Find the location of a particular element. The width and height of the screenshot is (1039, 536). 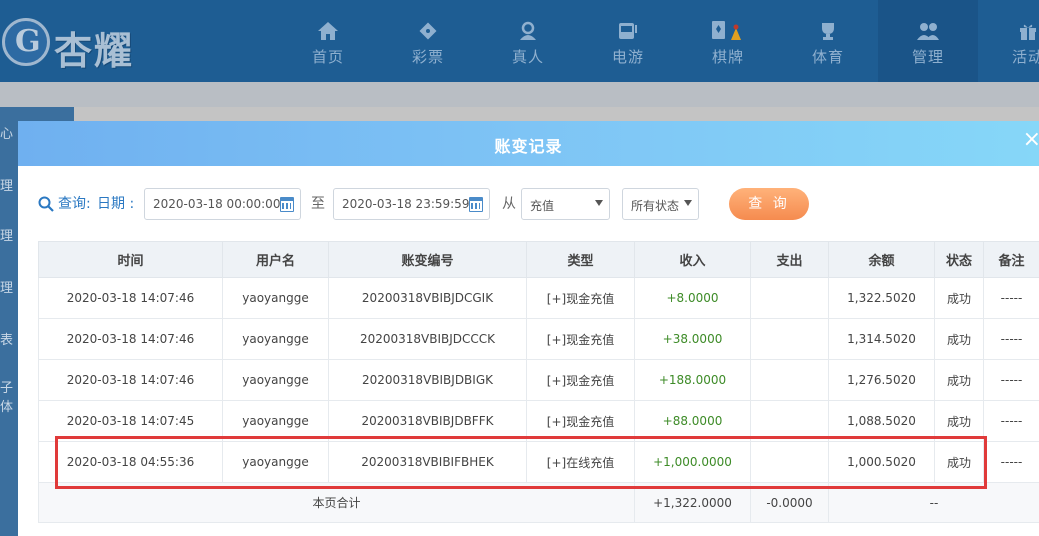

modal-header: 账变记录 × is located at coordinates (528, 143).